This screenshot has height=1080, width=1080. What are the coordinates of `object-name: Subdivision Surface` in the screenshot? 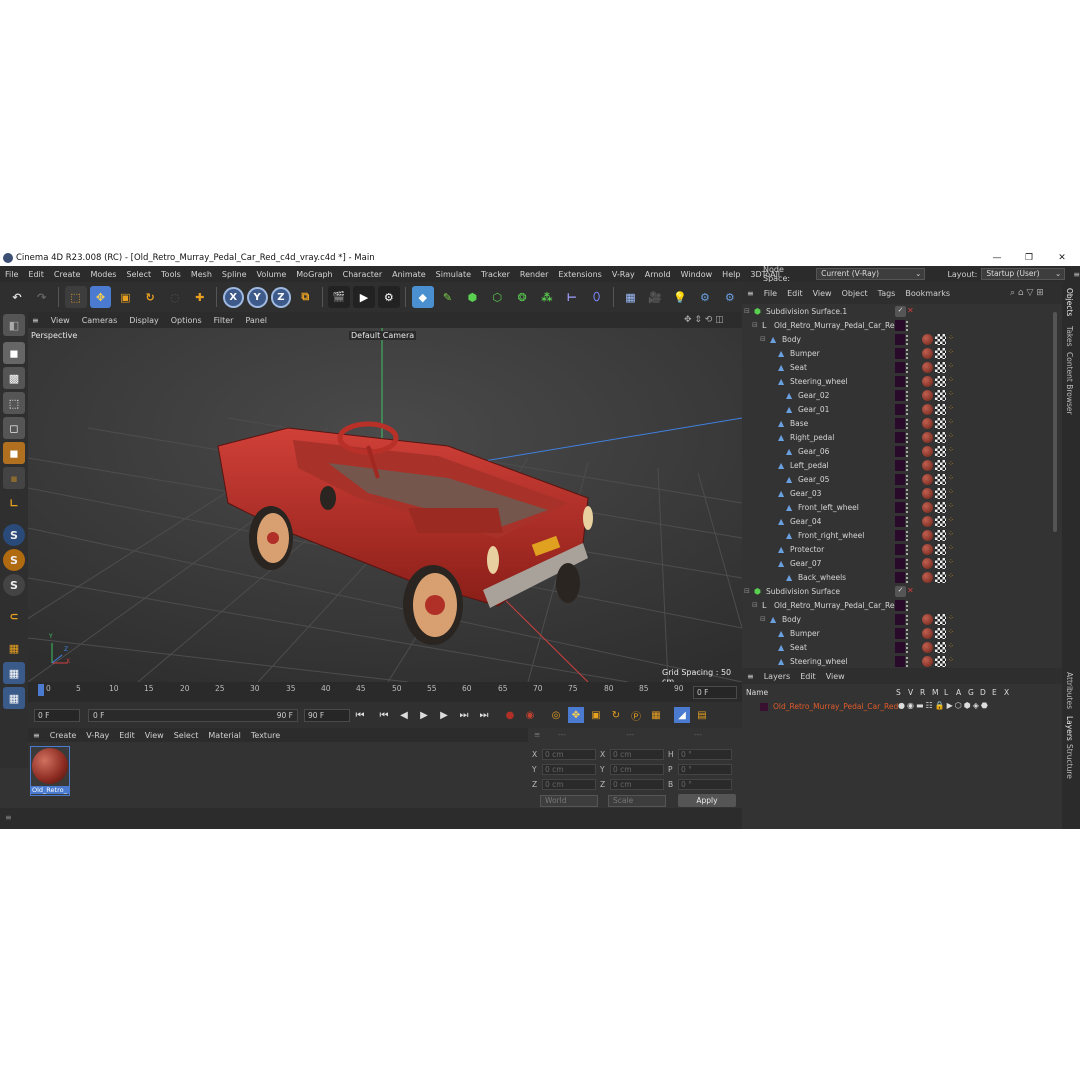 It's located at (803, 591).